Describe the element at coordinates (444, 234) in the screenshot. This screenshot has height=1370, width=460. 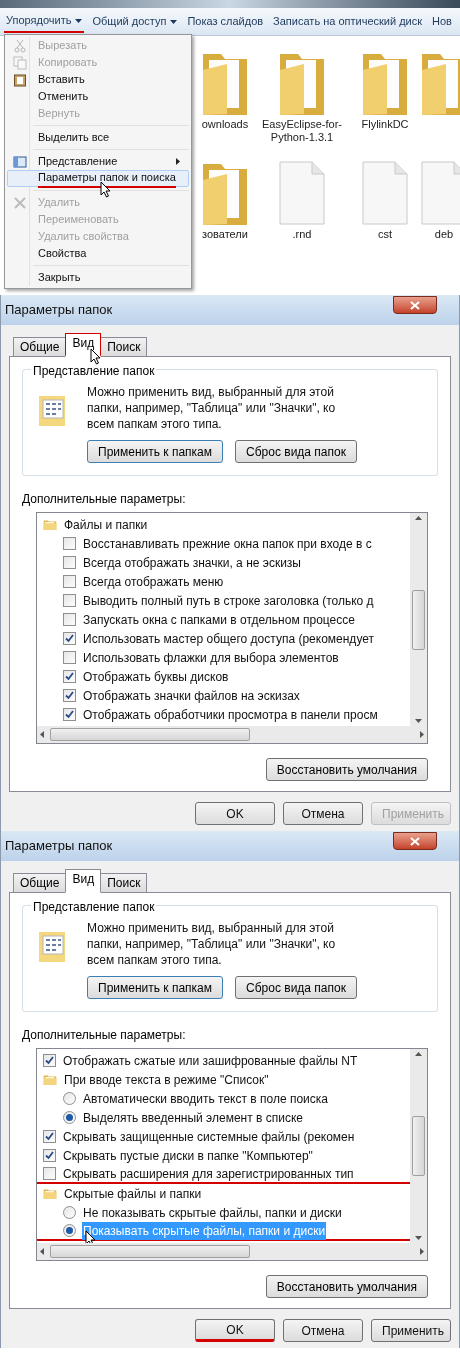
I see `file-name: deb` at that location.